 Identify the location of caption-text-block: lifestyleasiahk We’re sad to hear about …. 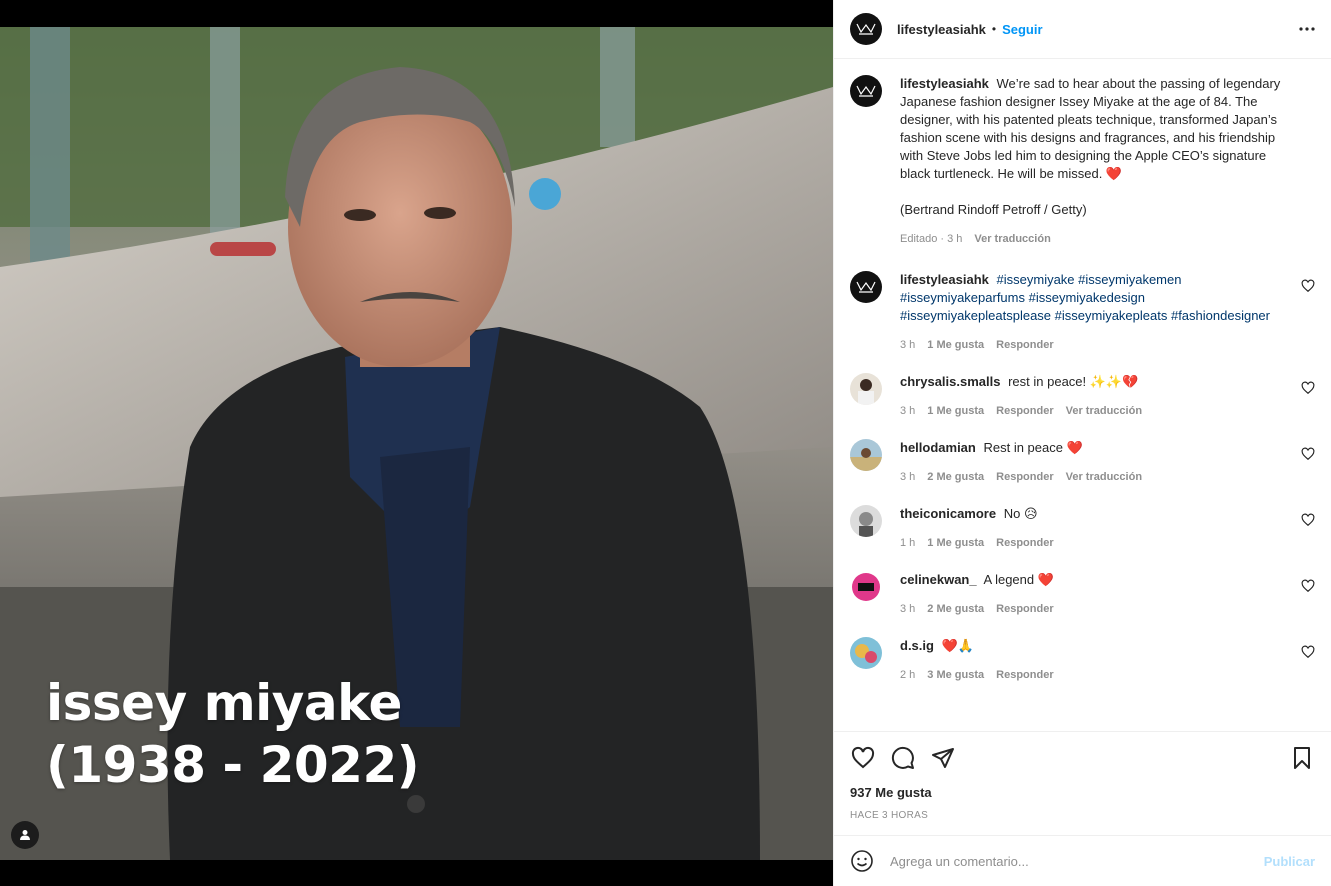
(1100, 129).